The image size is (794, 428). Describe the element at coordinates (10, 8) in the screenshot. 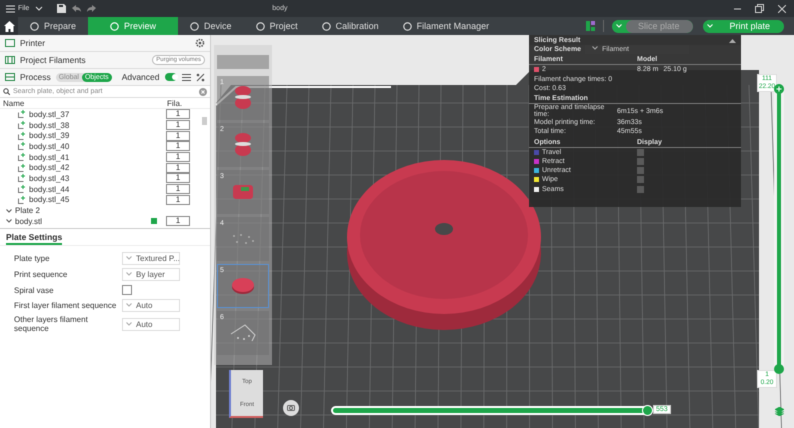

I see `menu-icon` at that location.